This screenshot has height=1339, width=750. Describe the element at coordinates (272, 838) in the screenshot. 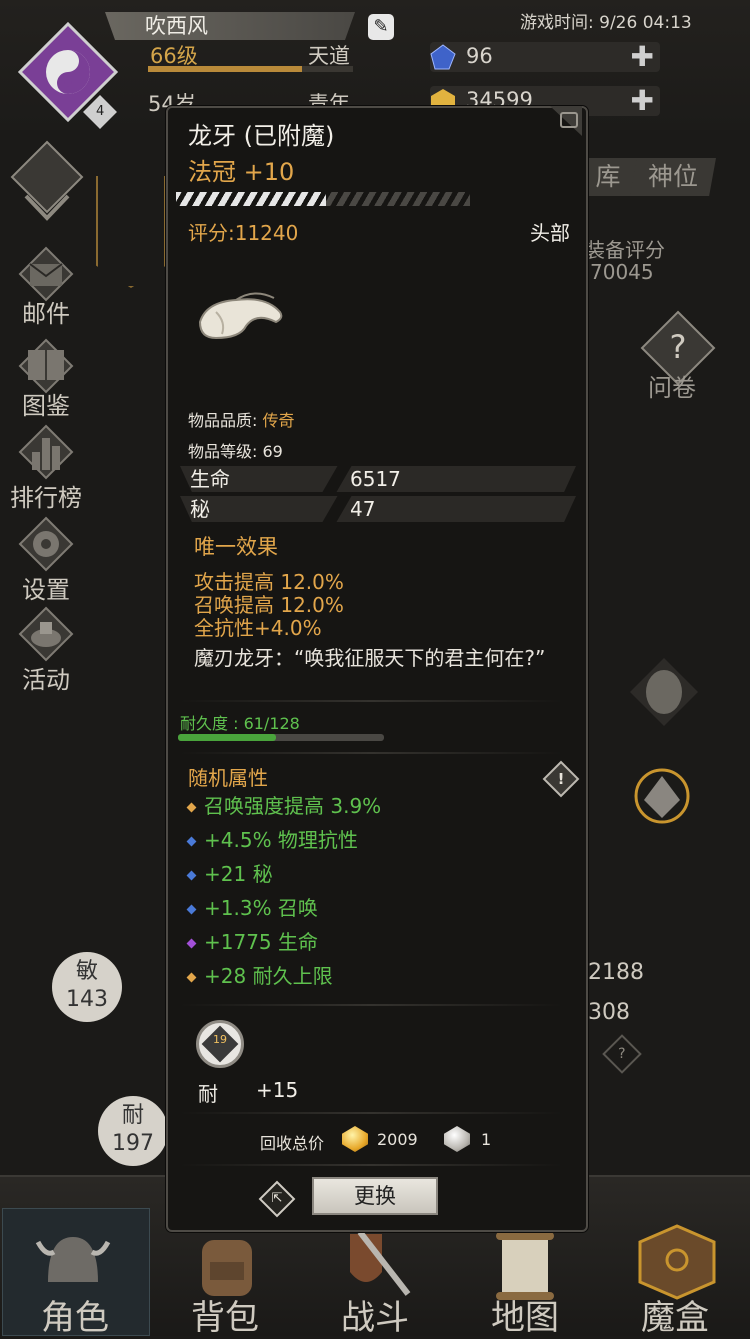

I see `random-attribute: +4.5% 物理抗性` at that location.